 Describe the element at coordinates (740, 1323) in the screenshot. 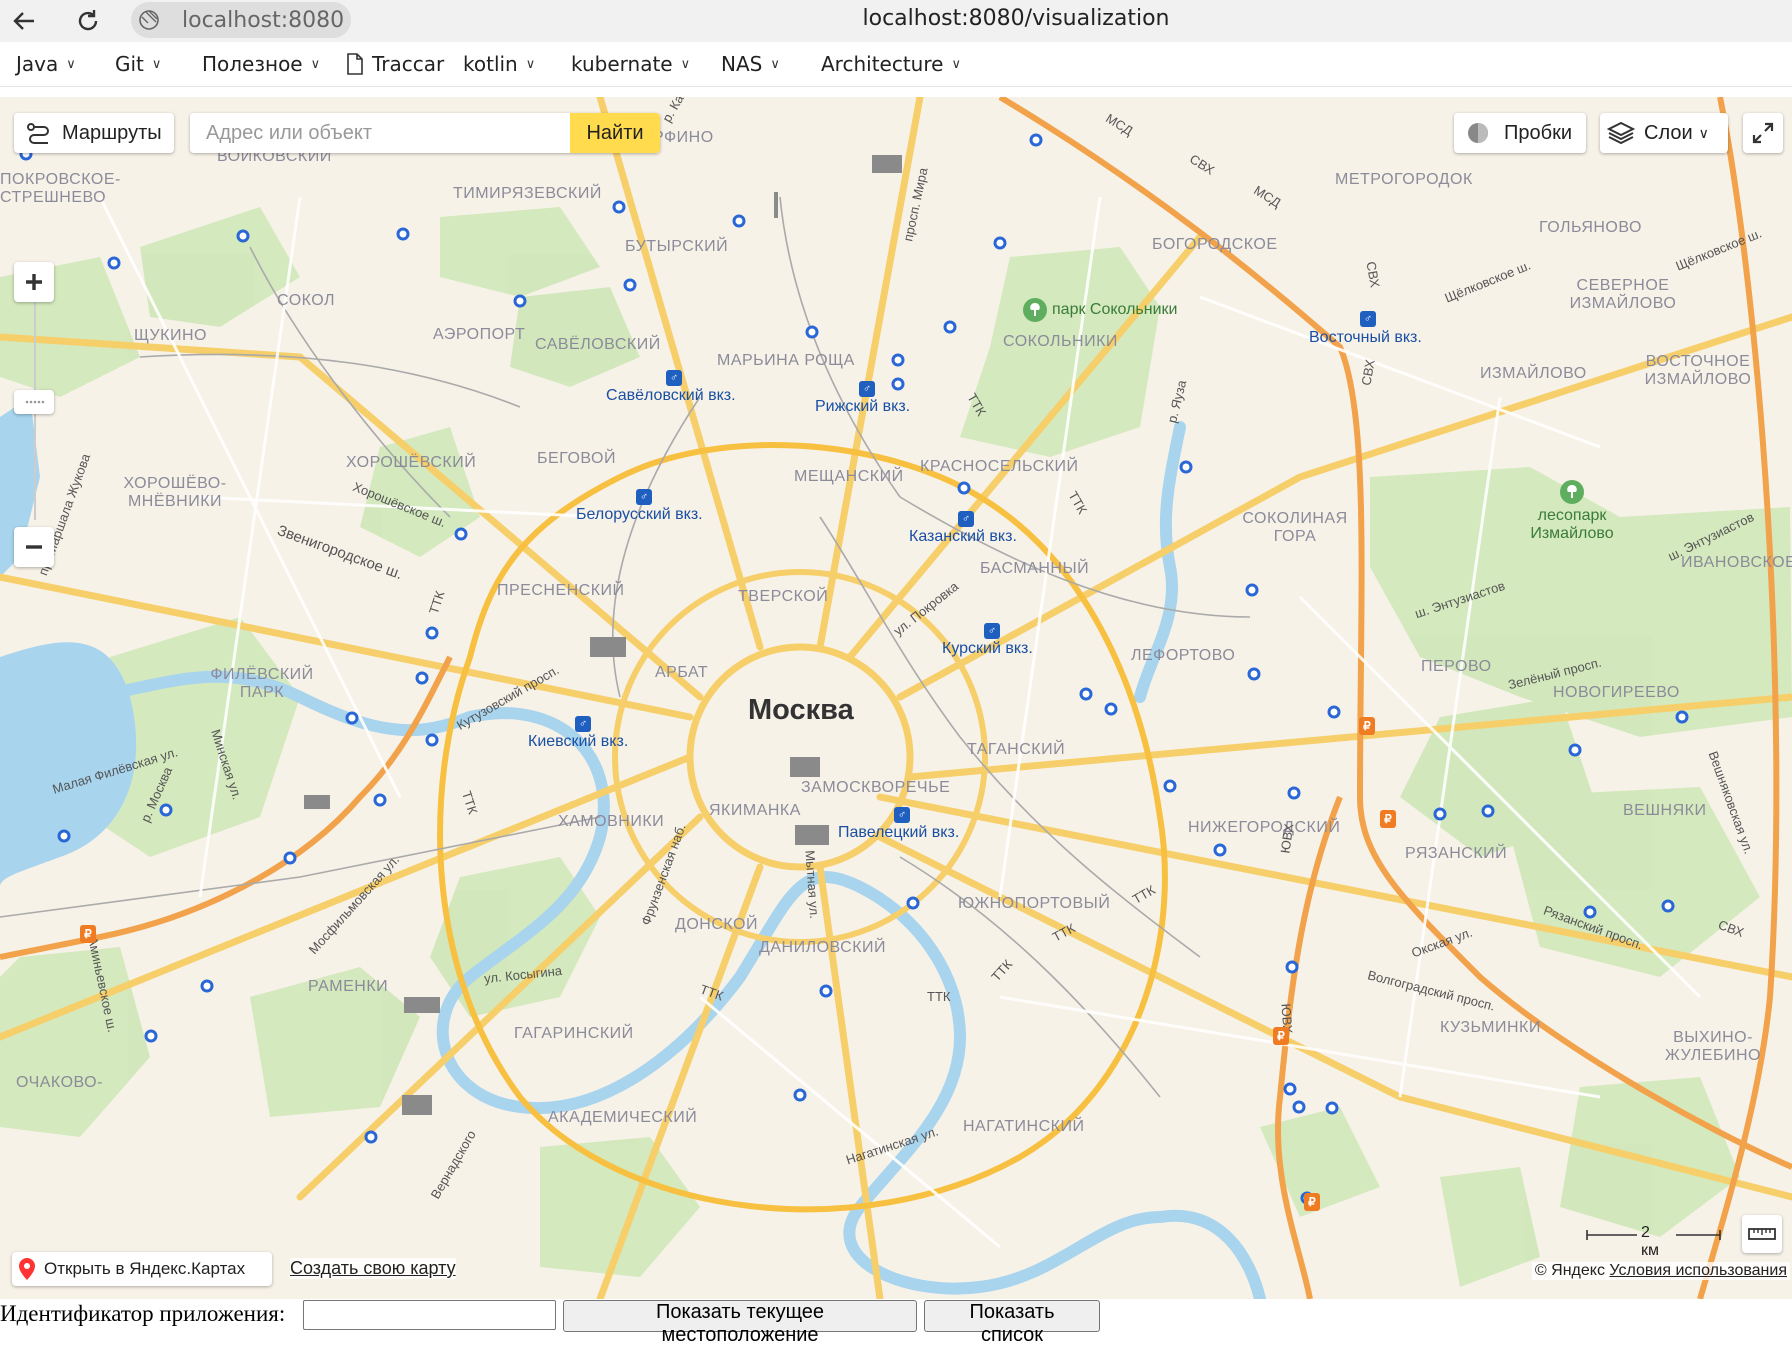

I see `show-location-button: Показать текущее местоположение` at that location.